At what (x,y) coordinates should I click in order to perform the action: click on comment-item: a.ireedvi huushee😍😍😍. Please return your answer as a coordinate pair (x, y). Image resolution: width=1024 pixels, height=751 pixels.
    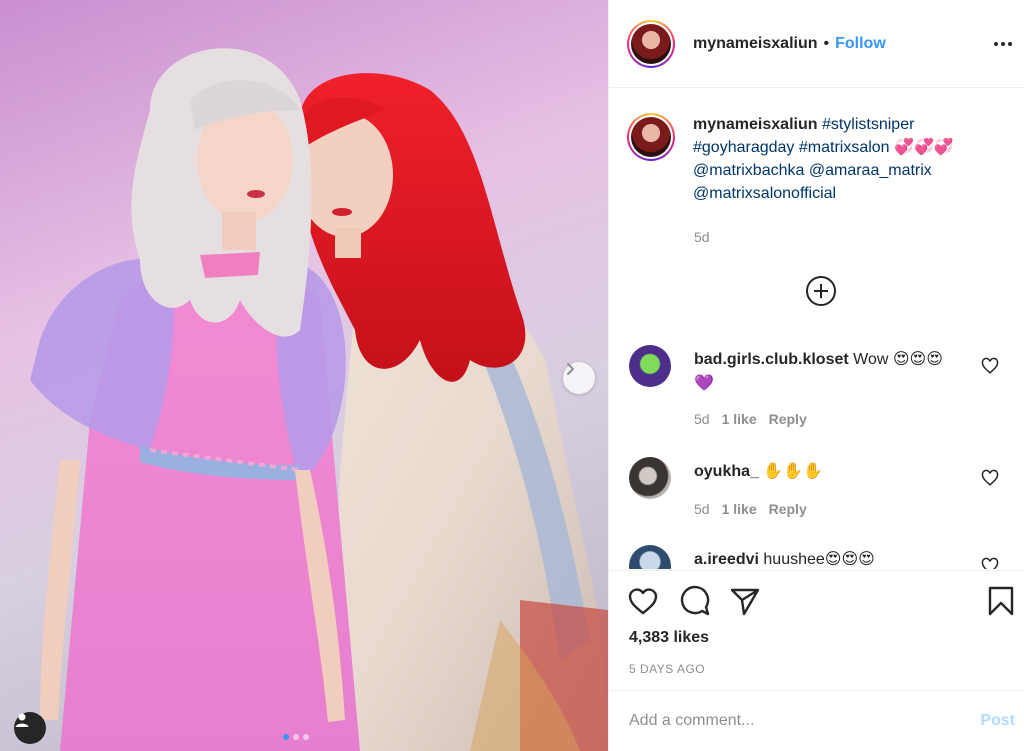
    Looking at the image, I should click on (824, 557).